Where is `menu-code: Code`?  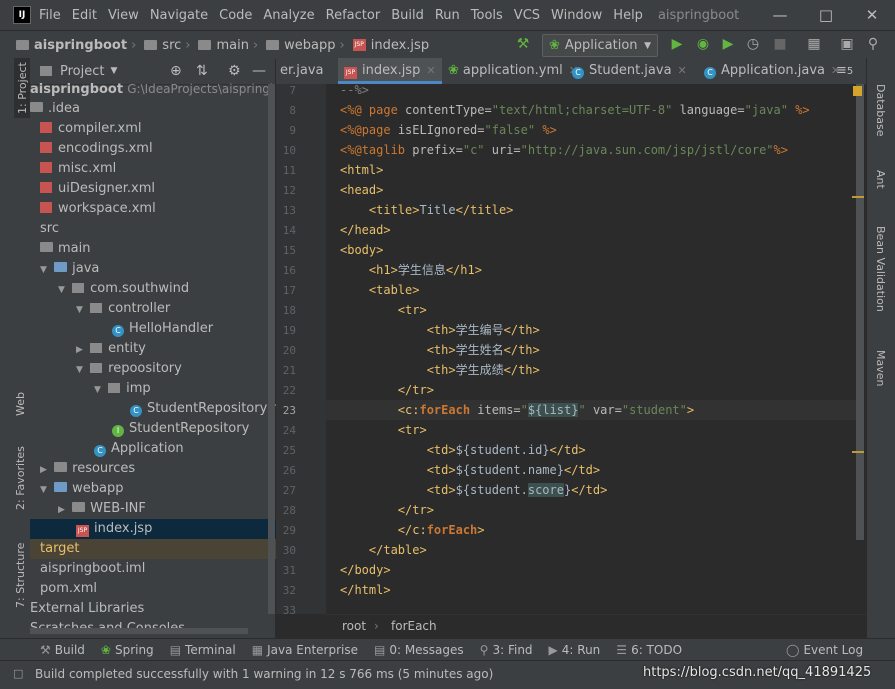 menu-code: Code is located at coordinates (235, 15).